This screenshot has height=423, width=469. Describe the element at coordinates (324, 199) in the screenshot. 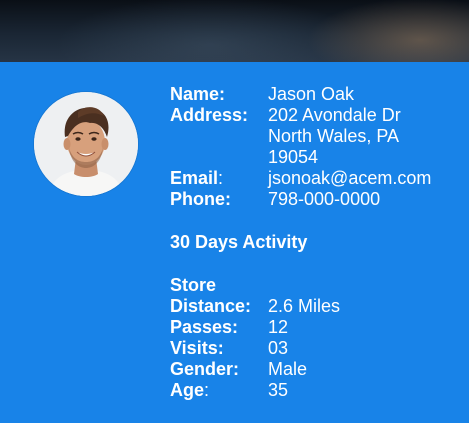

I see `phone-value: 798-000-0000` at that location.